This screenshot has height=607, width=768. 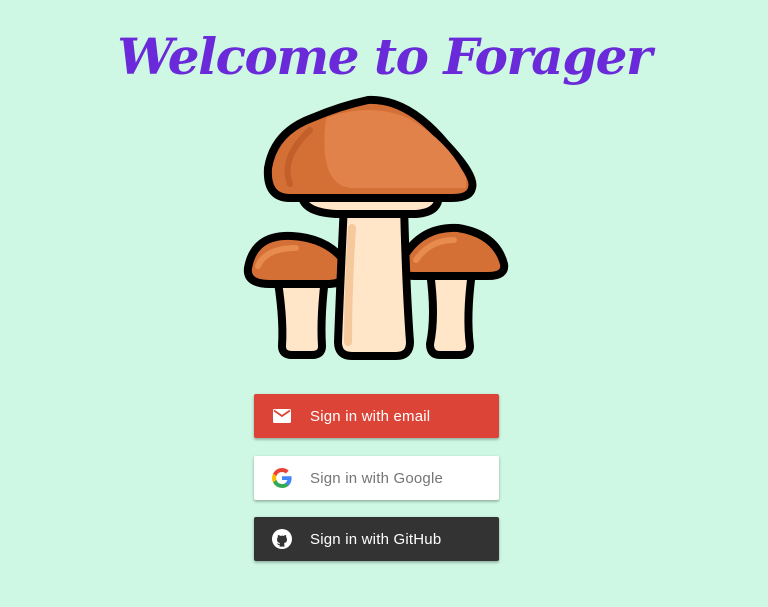 What do you see at coordinates (282, 416) in the screenshot?
I see `mail-icon` at bounding box center [282, 416].